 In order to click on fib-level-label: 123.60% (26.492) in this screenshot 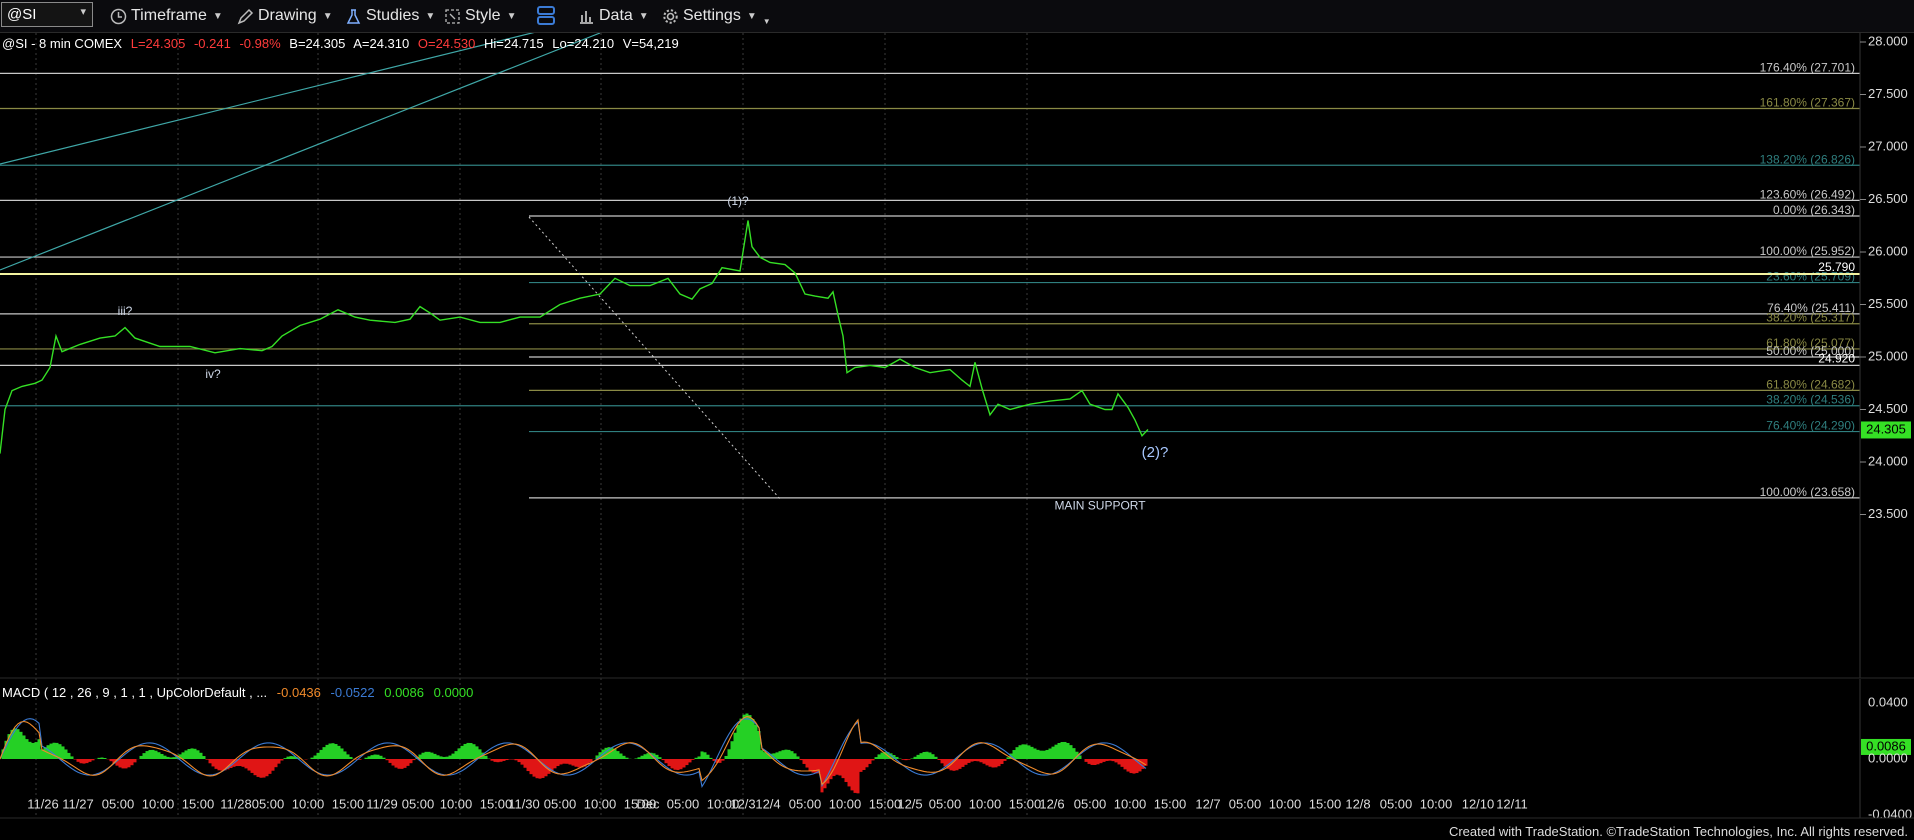, I will do `click(1807, 194)`.